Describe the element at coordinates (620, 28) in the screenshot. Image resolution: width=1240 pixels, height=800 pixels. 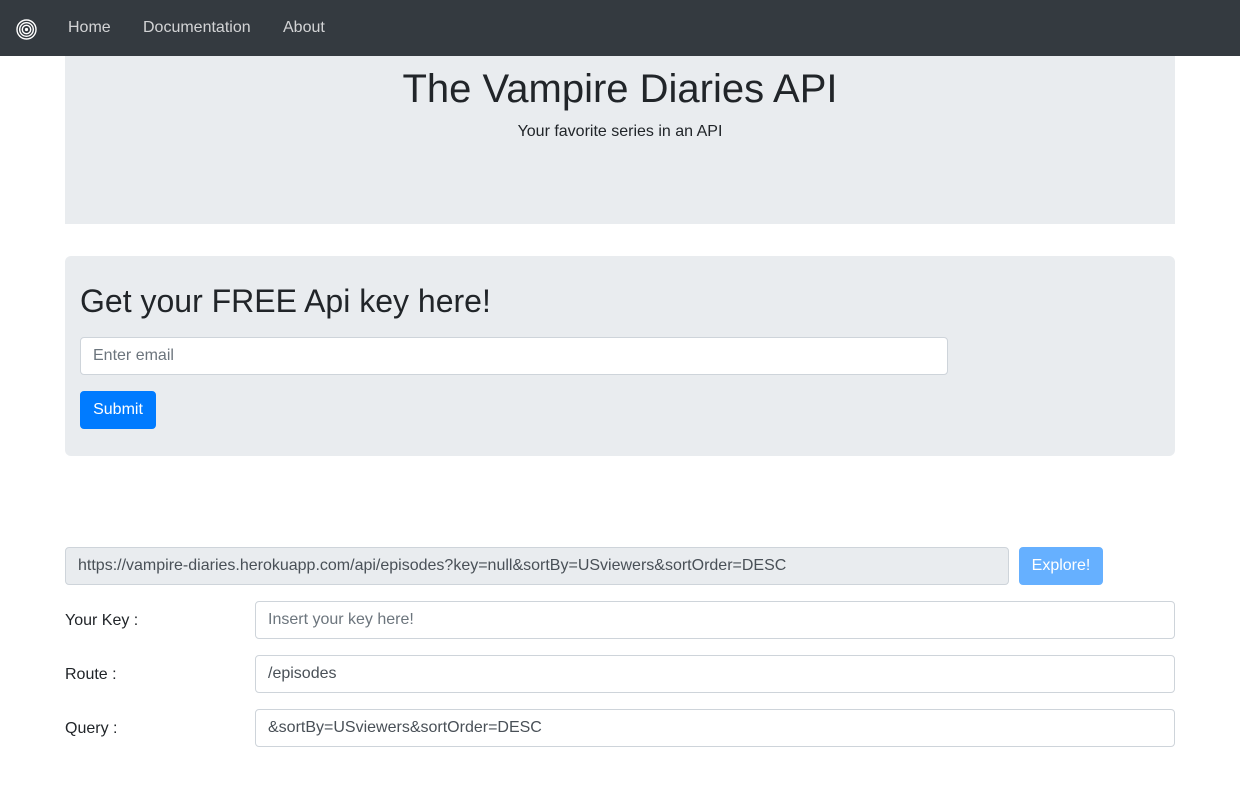
I see `top-navbar: Home Documentation About` at that location.